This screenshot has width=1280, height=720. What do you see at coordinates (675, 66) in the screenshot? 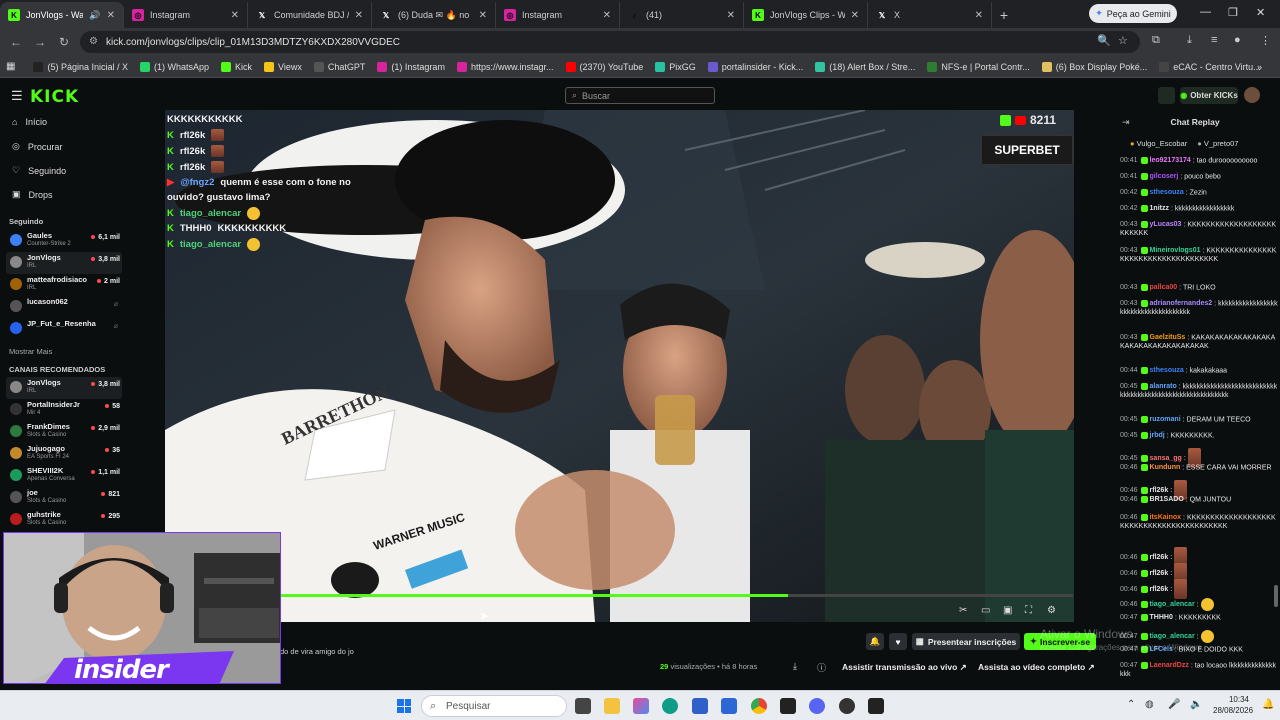
I see `bookmark-item: PixGG` at bounding box center [675, 66].